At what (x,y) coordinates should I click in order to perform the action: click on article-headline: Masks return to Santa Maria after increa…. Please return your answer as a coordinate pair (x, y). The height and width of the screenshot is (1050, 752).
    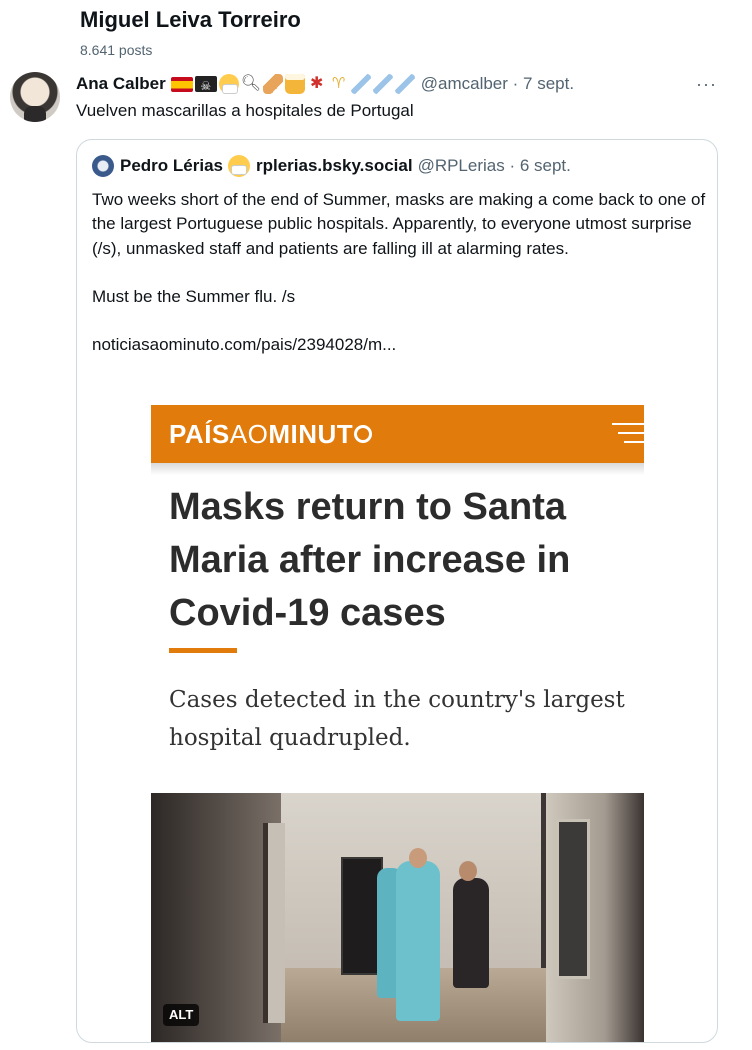
    Looking at the image, I should click on (370, 560).